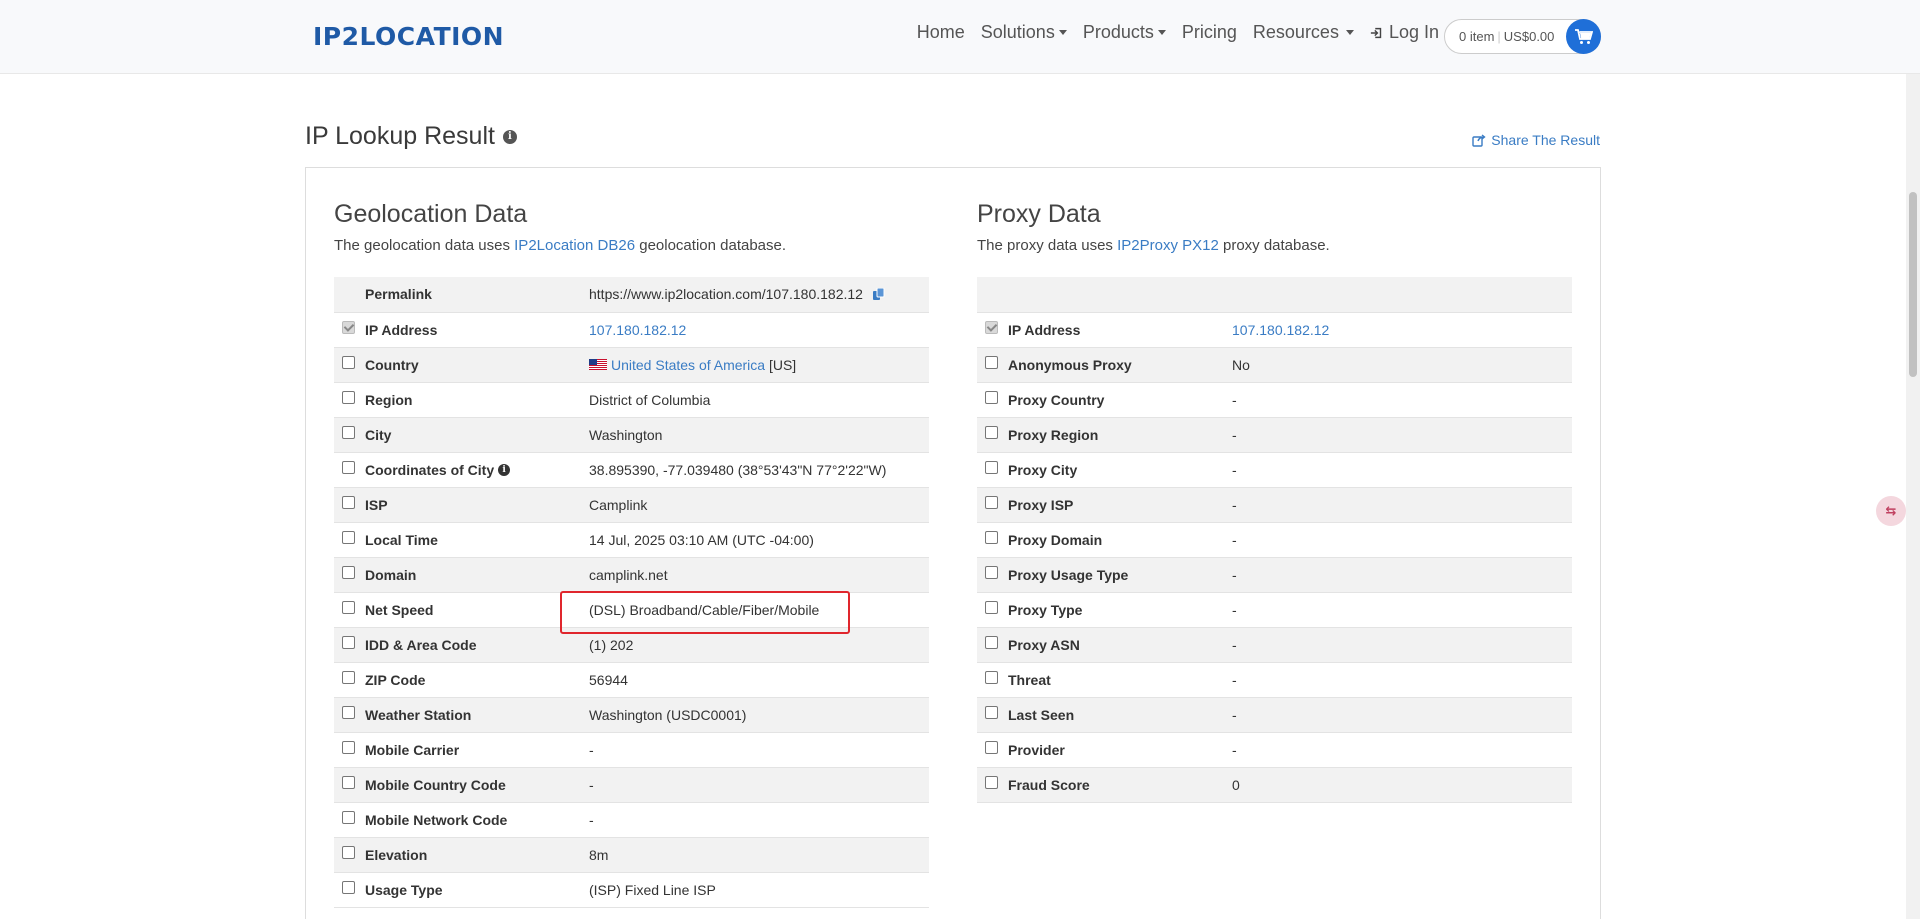 The height and width of the screenshot is (919, 1920). Describe the element at coordinates (389, 399) in the screenshot. I see `field-label: Region` at that location.